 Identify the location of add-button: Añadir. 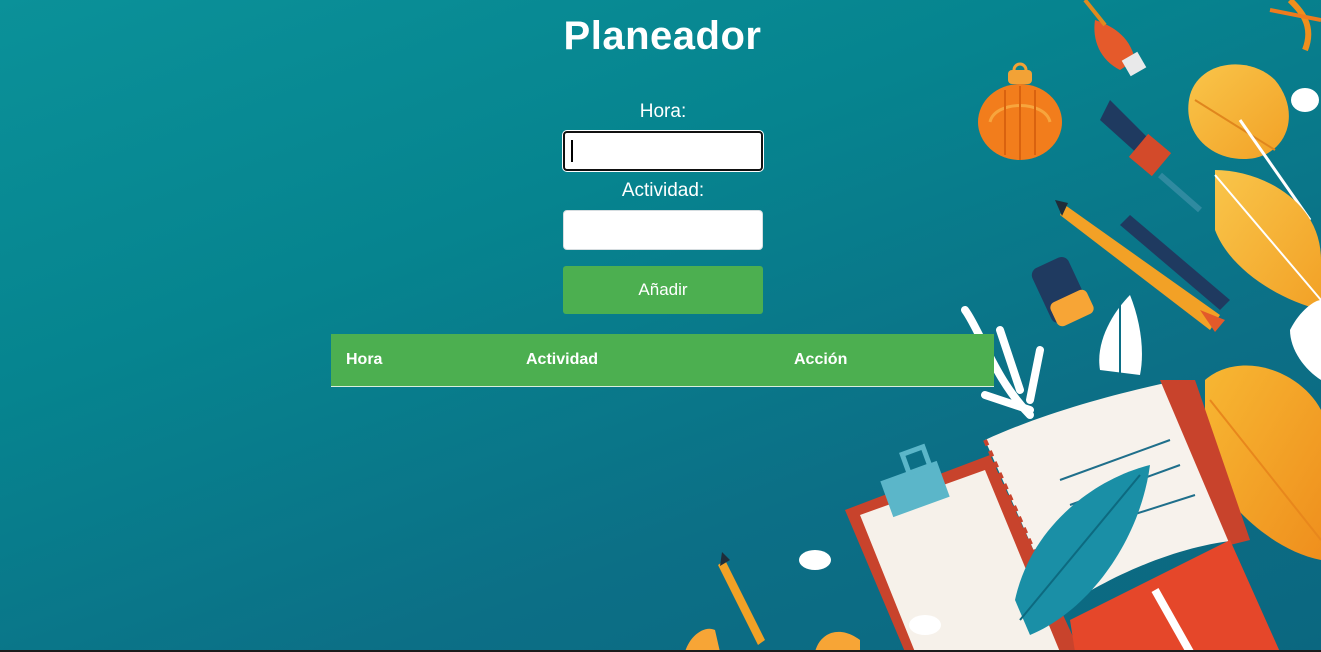
(663, 290).